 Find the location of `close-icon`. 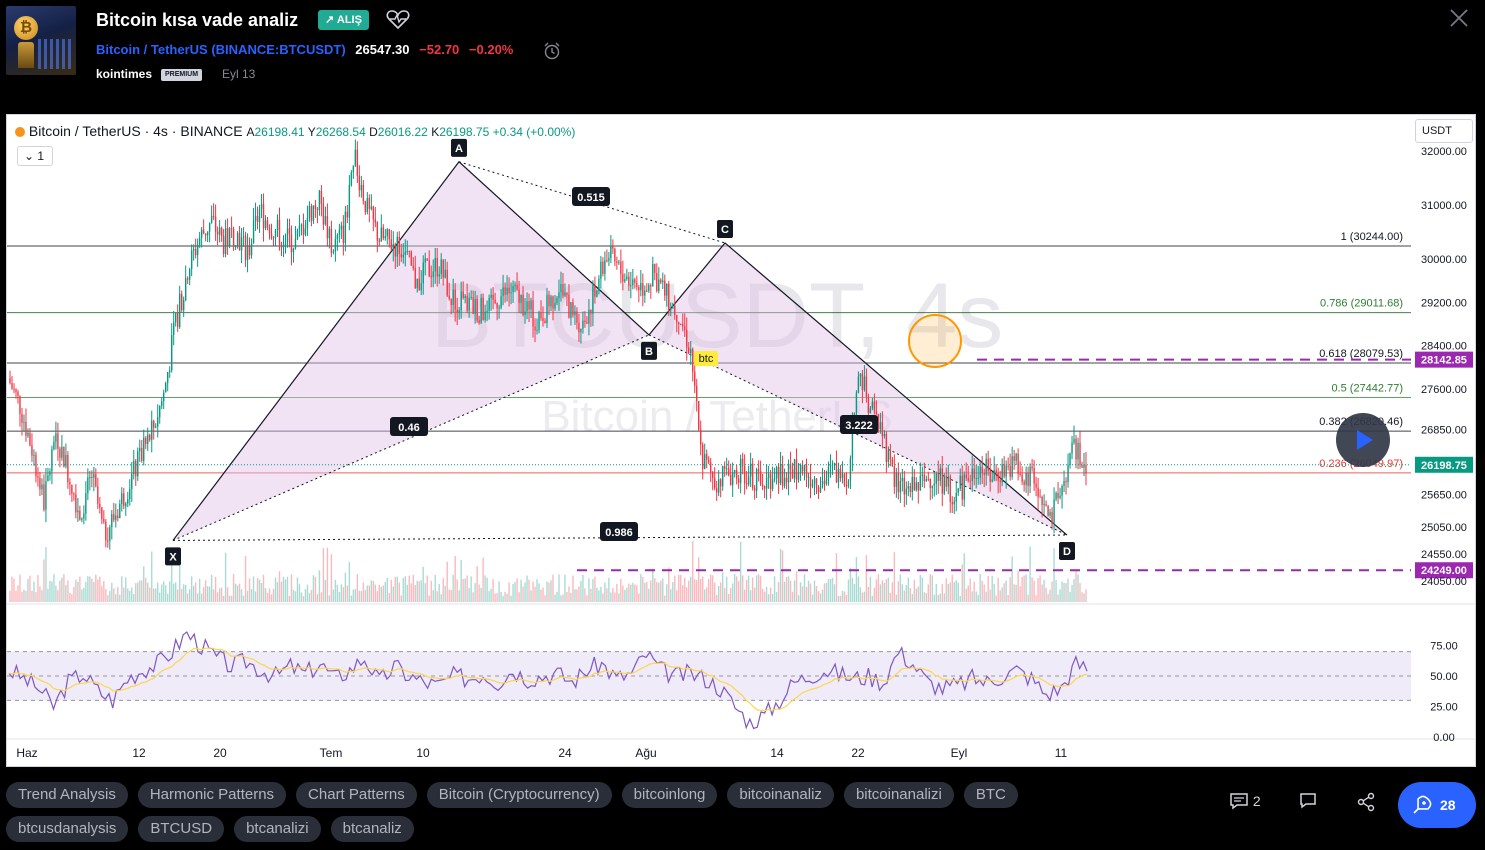

close-icon is located at coordinates (1459, 18).